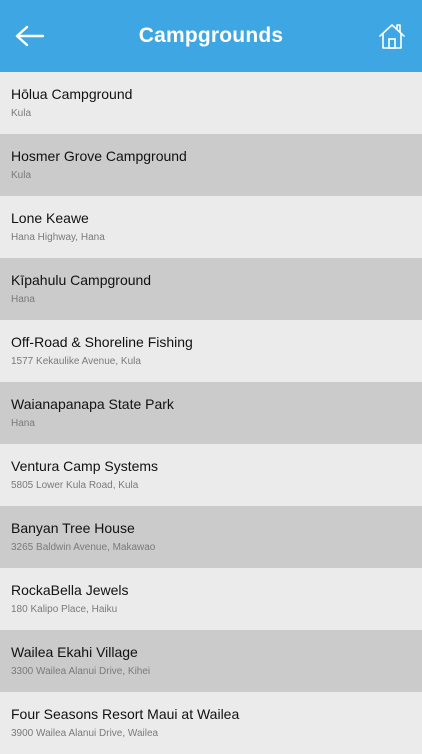  What do you see at coordinates (85, 466) in the screenshot?
I see `list-item-title: Ventura Camp Systems` at bounding box center [85, 466].